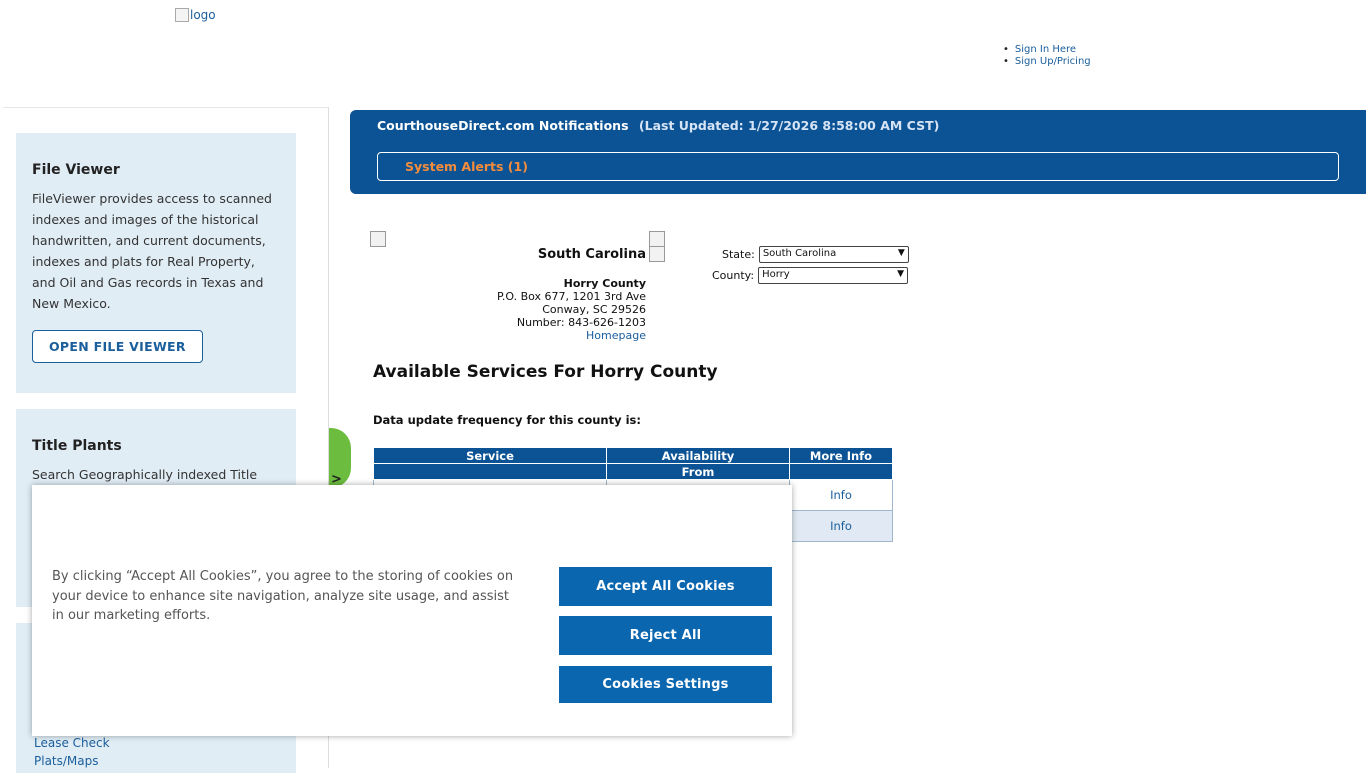 Image resolution: width=1366 pixels, height=773 pixels. Describe the element at coordinates (858, 166) in the screenshot. I see `system-alerts-toggle: System Alerts (1)` at that location.